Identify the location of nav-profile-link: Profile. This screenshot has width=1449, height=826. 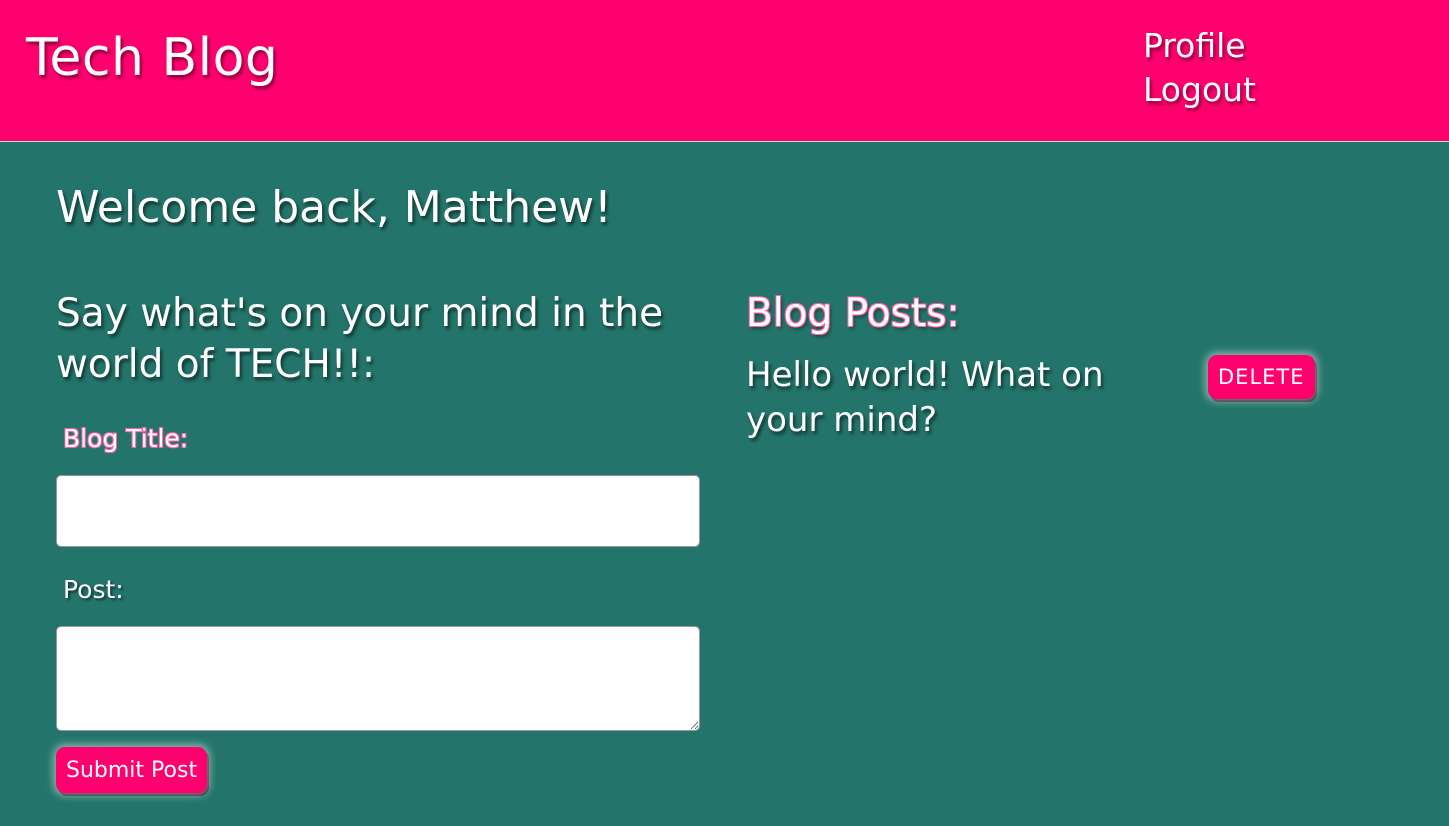
(1199, 46).